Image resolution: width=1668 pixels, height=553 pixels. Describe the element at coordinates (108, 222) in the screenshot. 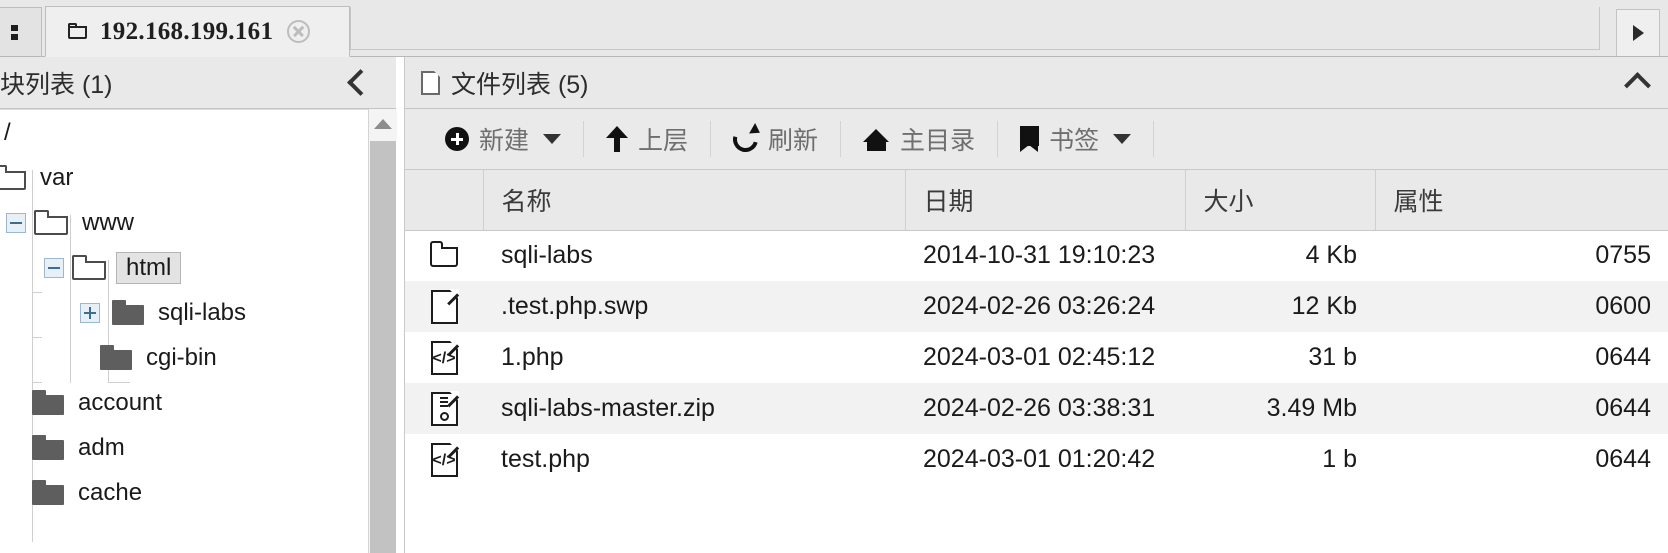

I see `tree-item-label: www` at that location.